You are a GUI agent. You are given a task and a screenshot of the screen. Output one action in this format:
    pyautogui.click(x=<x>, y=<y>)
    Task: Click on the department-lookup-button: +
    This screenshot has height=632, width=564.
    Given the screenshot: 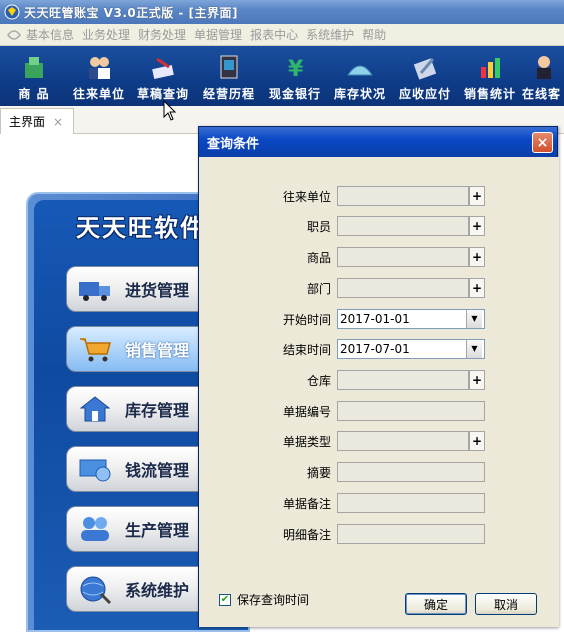 What is the action you would take?
    pyautogui.click(x=477, y=288)
    